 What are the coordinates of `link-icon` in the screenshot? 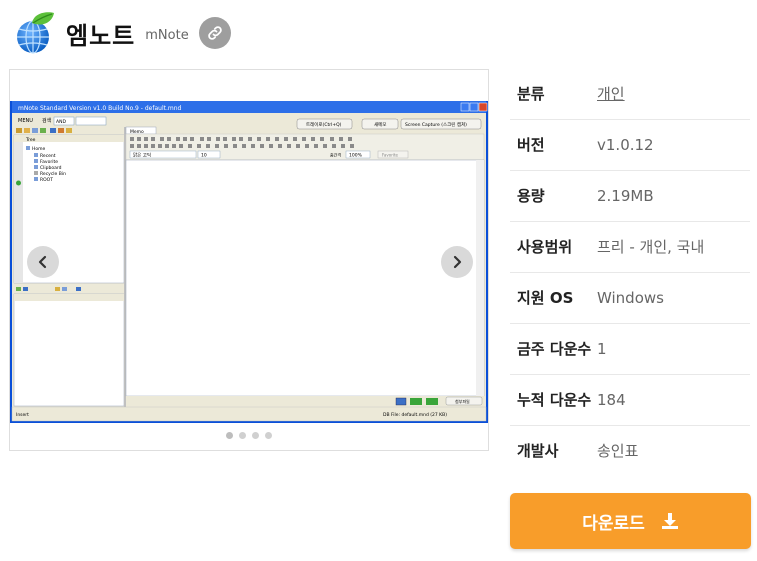 It's located at (214, 33).